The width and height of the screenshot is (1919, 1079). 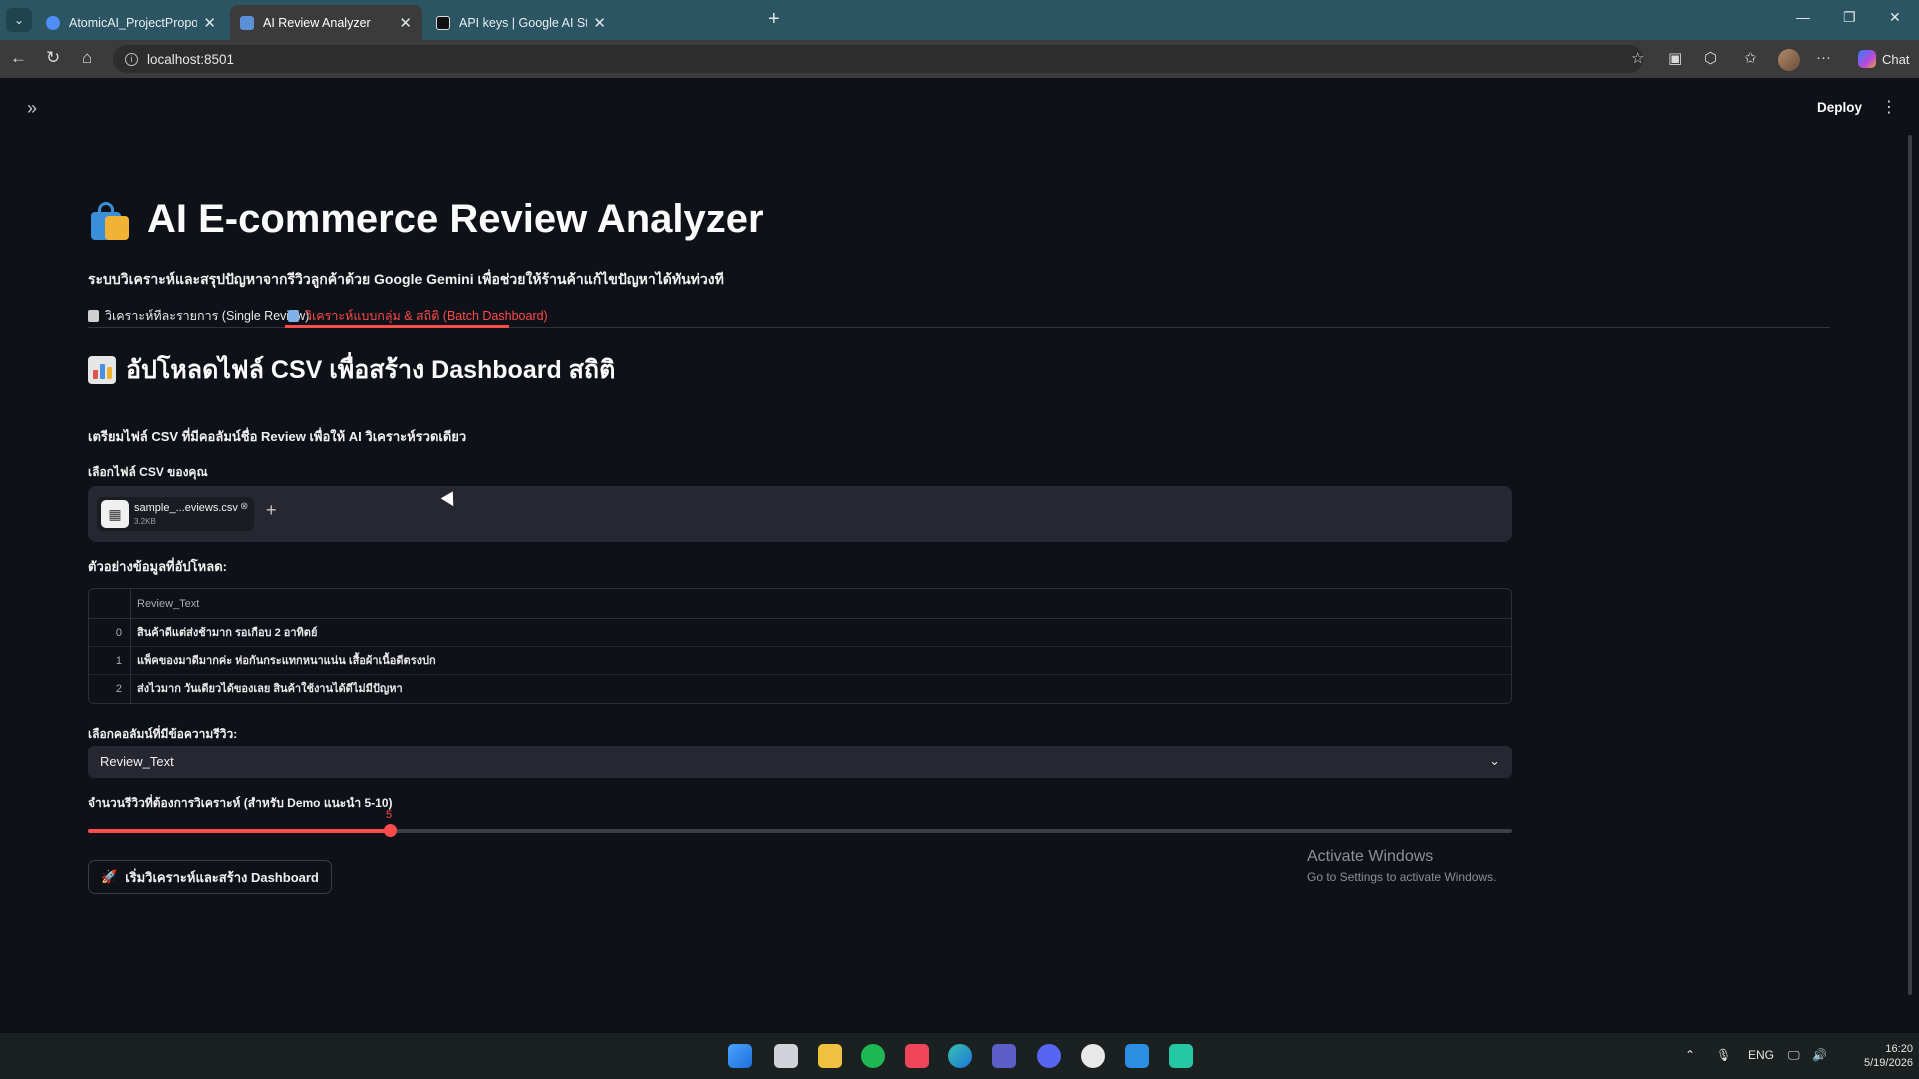 I want to click on table-header: Review_Text, so click(x=800, y=604).